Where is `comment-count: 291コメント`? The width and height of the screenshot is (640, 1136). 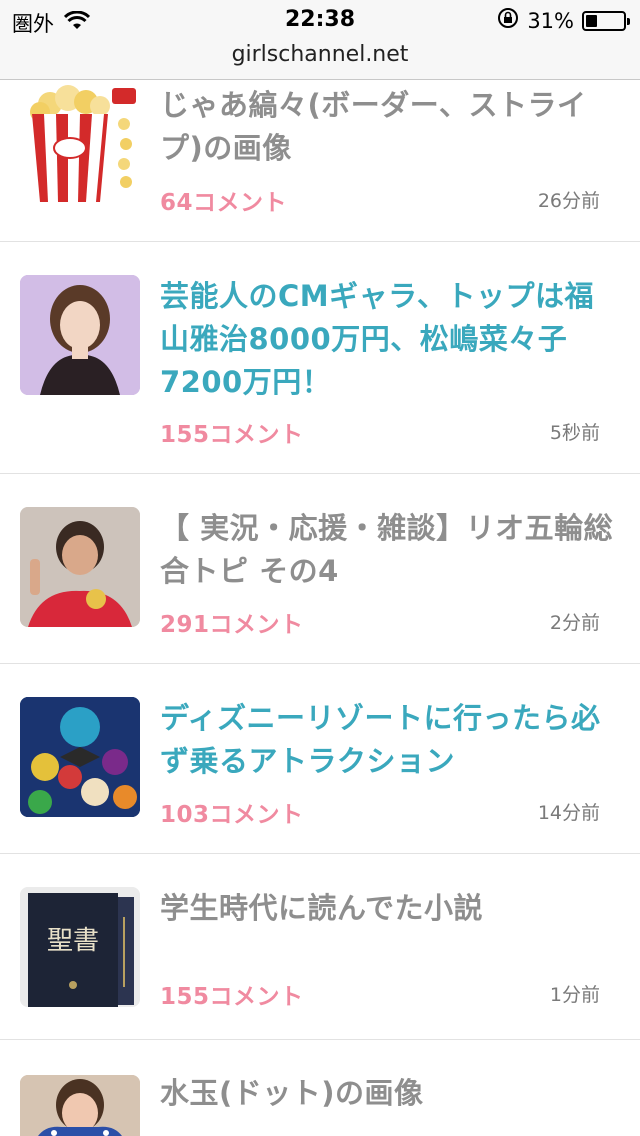
comment-count: 291コメント is located at coordinates (232, 625).